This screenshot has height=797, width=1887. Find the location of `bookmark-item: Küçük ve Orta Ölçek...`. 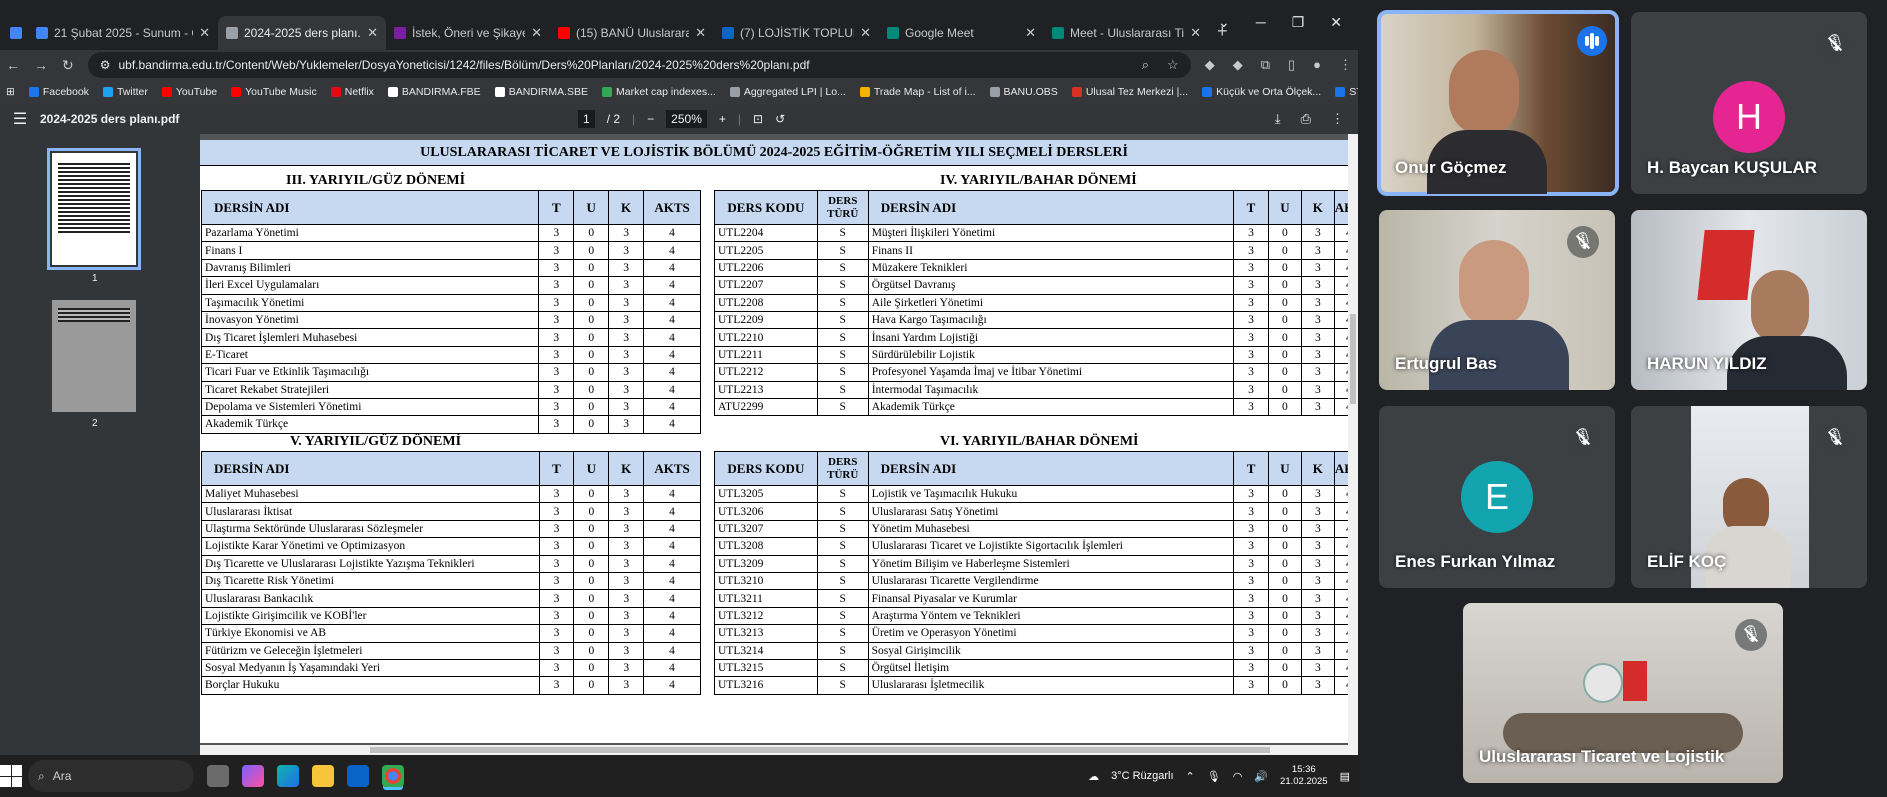

bookmark-item: Küçük ve Orta Ölçek... is located at coordinates (1261, 92).